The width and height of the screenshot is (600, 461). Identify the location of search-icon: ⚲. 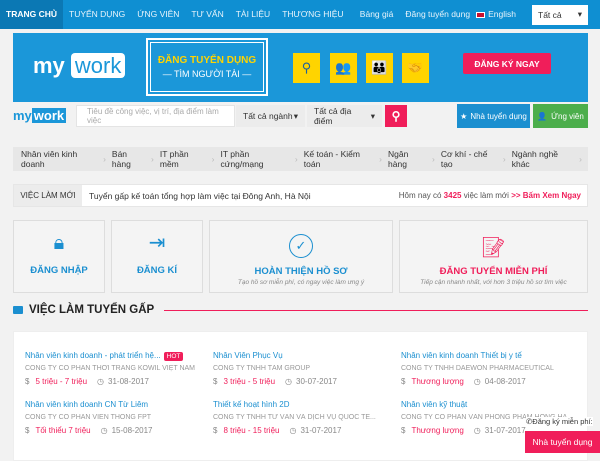
(396, 116).